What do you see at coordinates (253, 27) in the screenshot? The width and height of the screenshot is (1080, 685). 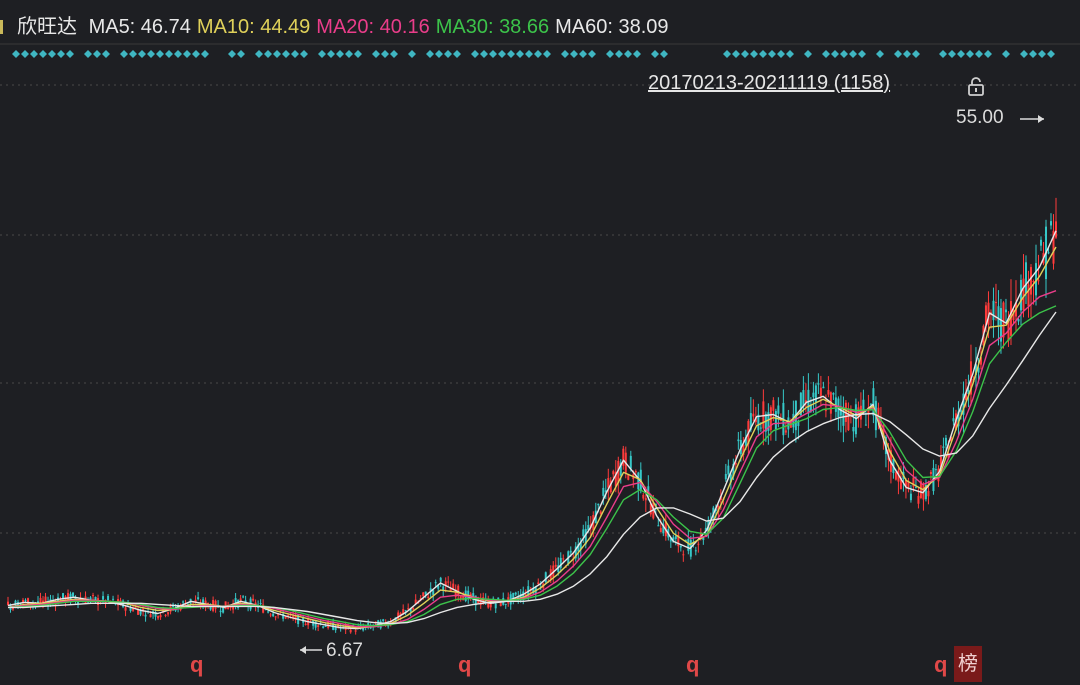 I see `legend-item-ma10: MA10: 44.49` at bounding box center [253, 27].